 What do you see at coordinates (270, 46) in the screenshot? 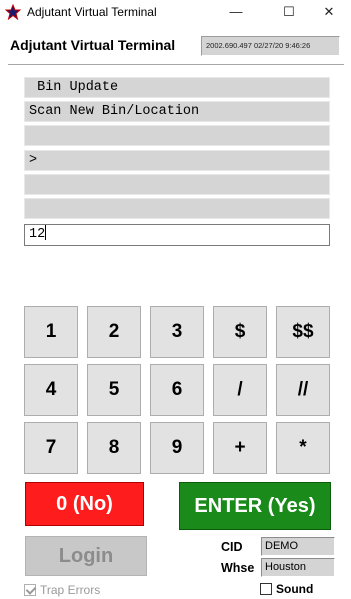
I see `version-timestamp: 2002.690.497 02/27/20 9:46:26` at bounding box center [270, 46].